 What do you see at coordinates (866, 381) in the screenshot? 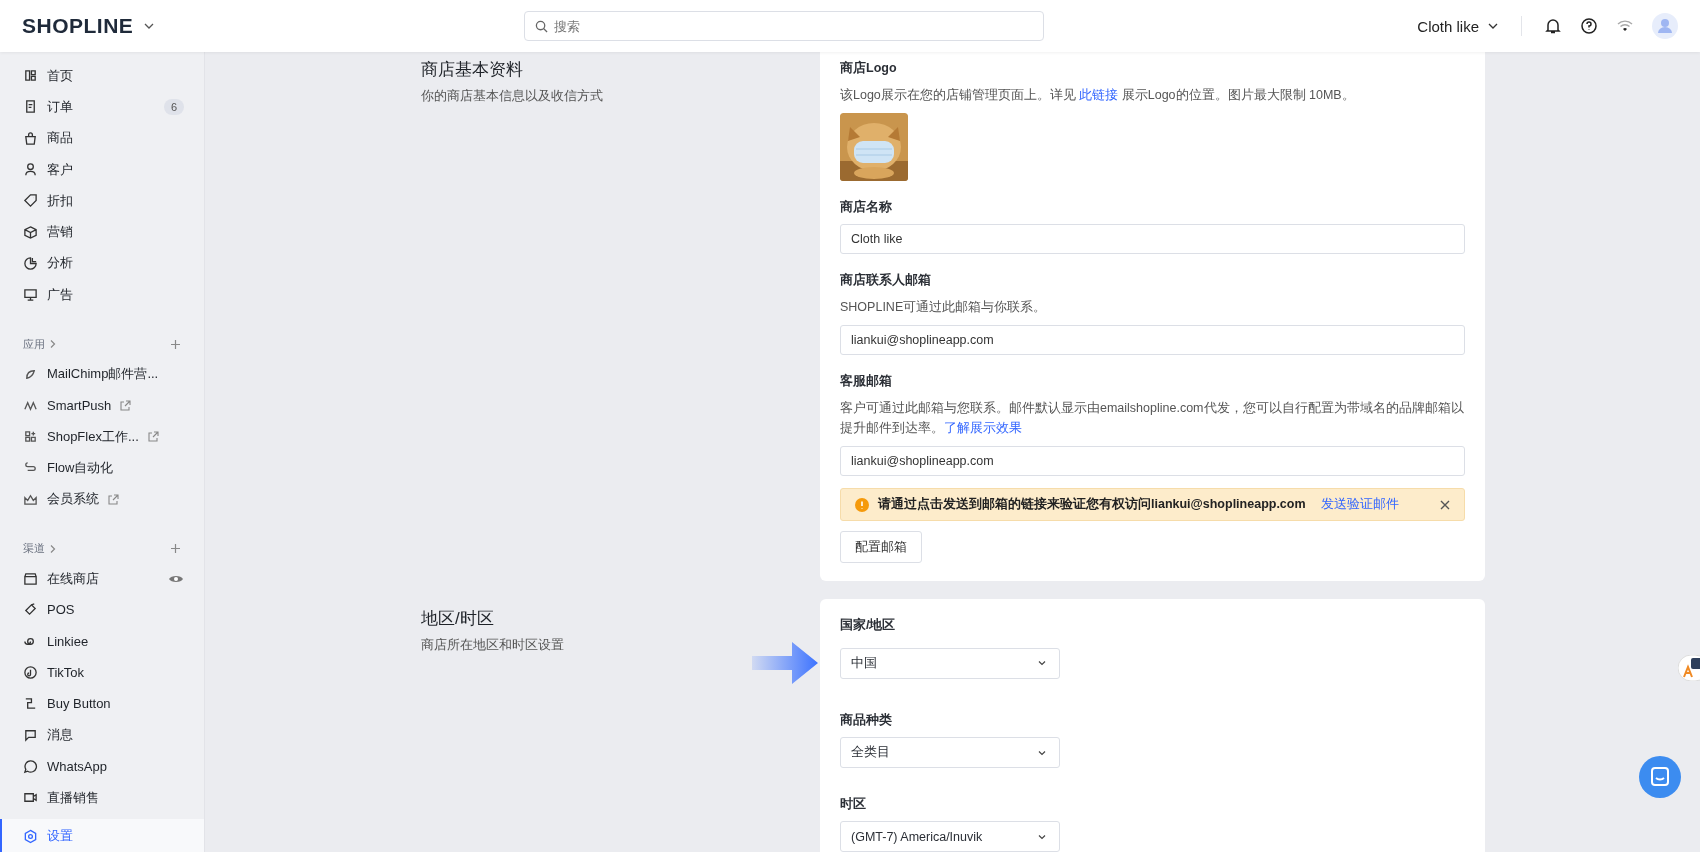
I see `field-label: 客服邮箱` at bounding box center [866, 381].